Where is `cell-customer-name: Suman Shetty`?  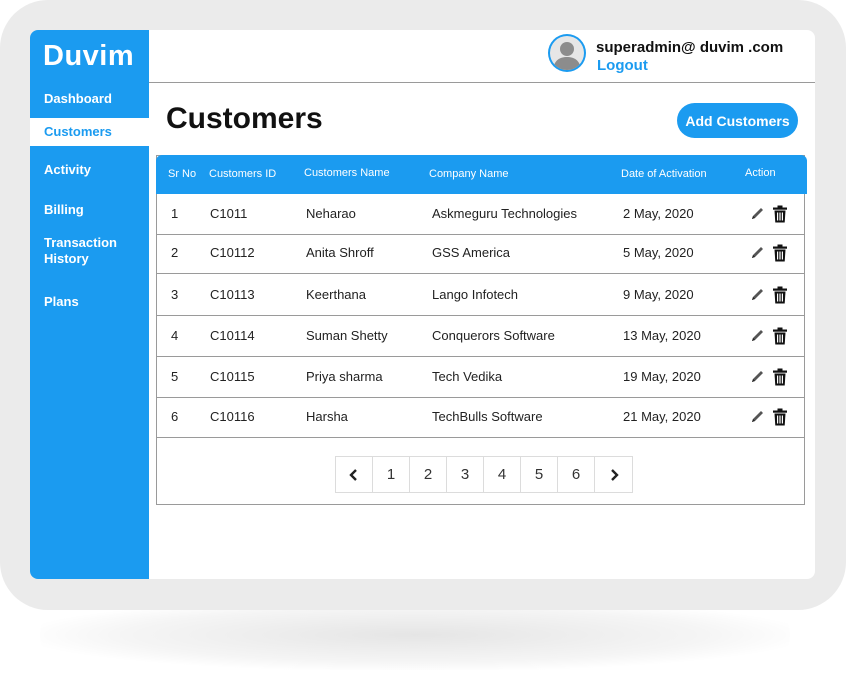
cell-customer-name: Suman Shetty is located at coordinates (347, 335).